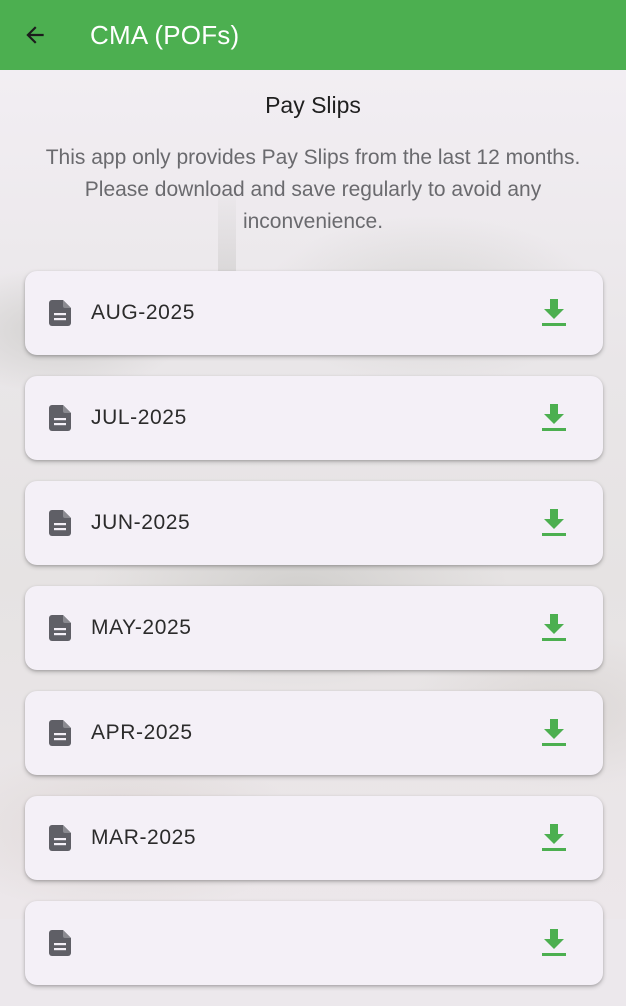  I want to click on pay-slip-card: JUN-2025, so click(314, 523).